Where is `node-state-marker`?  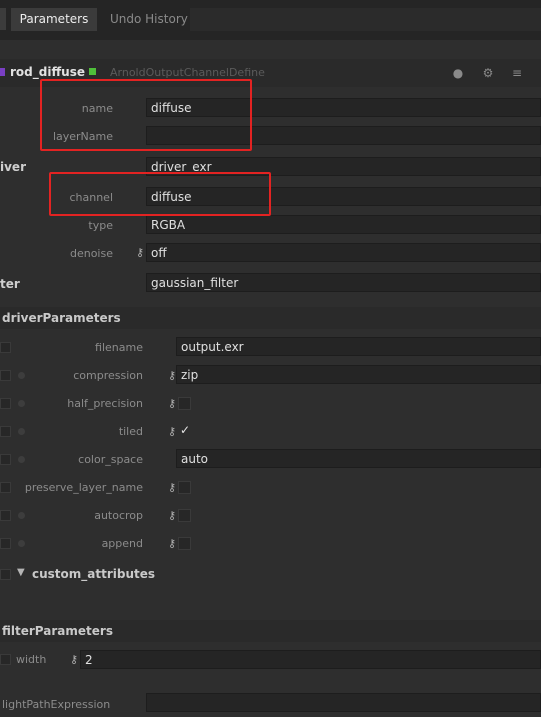
node-state-marker is located at coordinates (92, 71).